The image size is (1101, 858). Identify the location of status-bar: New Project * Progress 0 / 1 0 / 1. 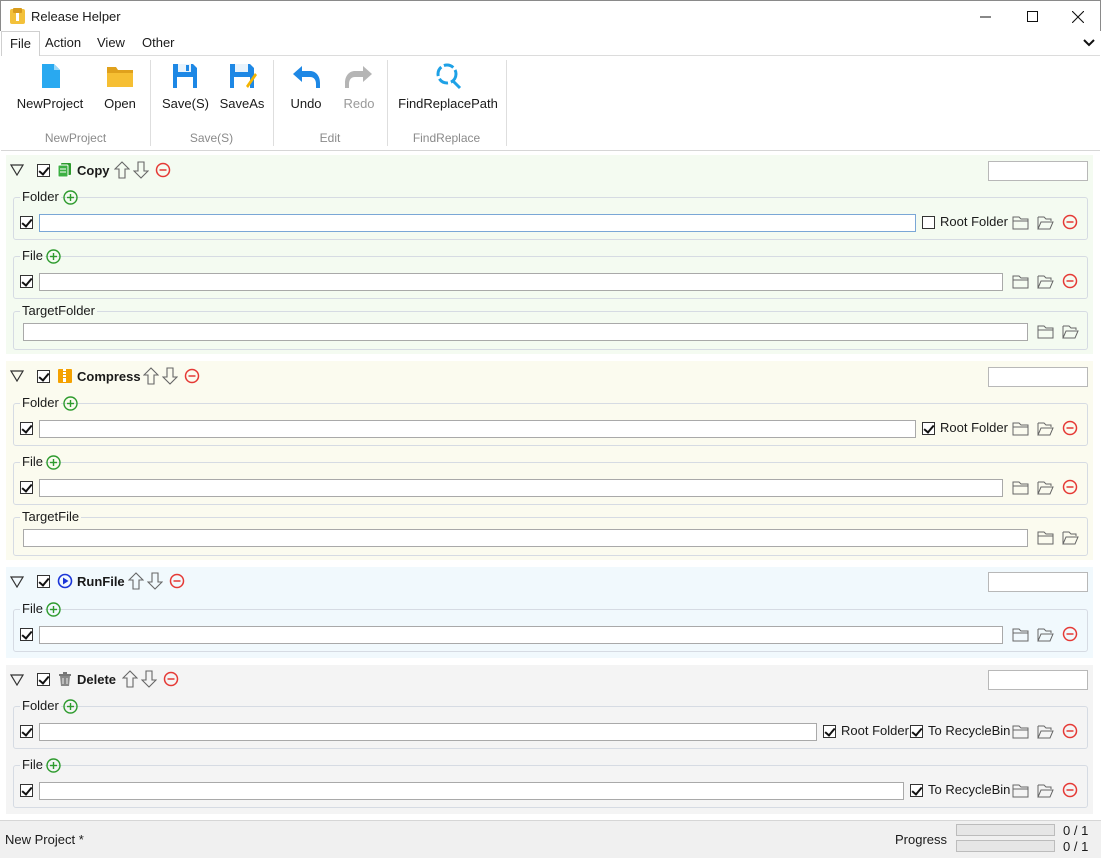
(550, 839).